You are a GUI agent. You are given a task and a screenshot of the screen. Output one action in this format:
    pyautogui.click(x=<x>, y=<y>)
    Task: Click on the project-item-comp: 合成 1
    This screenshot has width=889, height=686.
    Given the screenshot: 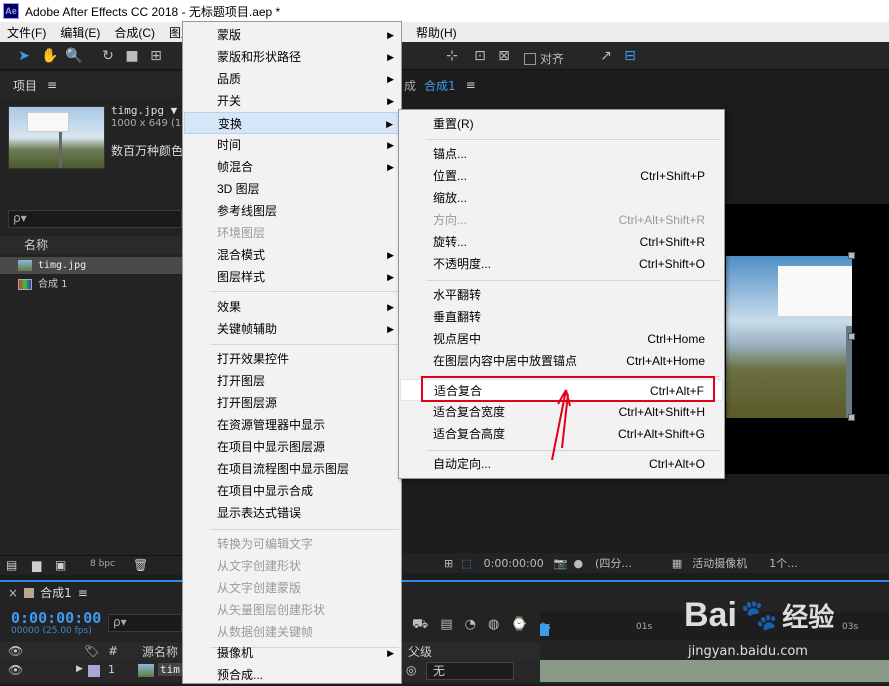 What is the action you would take?
    pyautogui.click(x=91, y=284)
    